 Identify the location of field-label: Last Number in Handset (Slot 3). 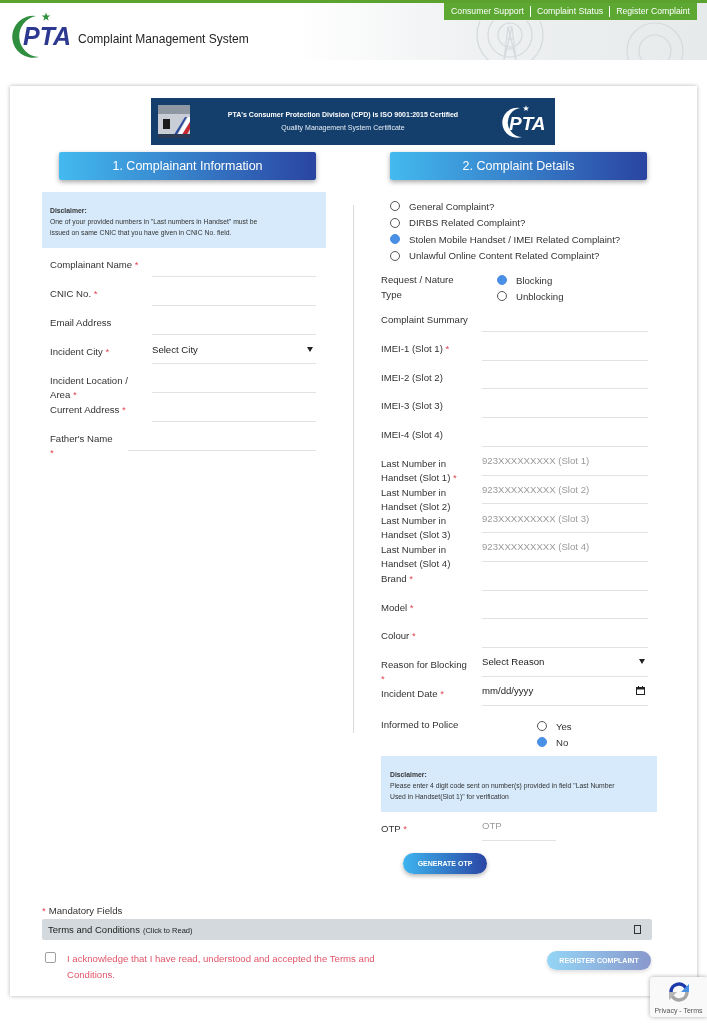
(416, 528).